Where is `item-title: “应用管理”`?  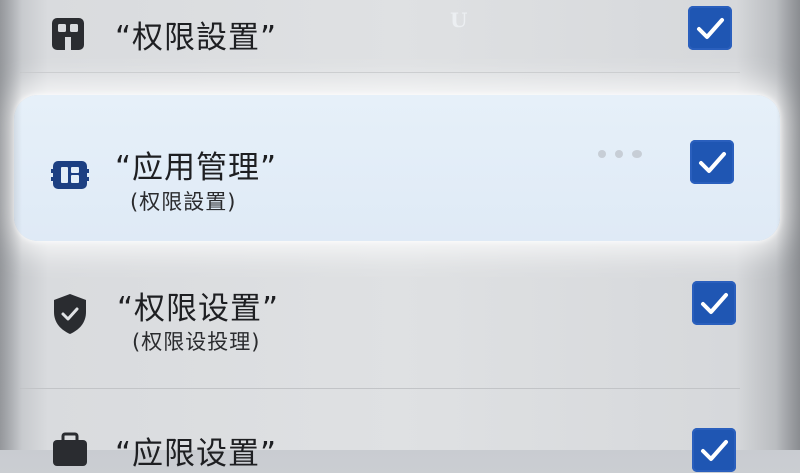
item-title: “应用管理” is located at coordinates (196, 168).